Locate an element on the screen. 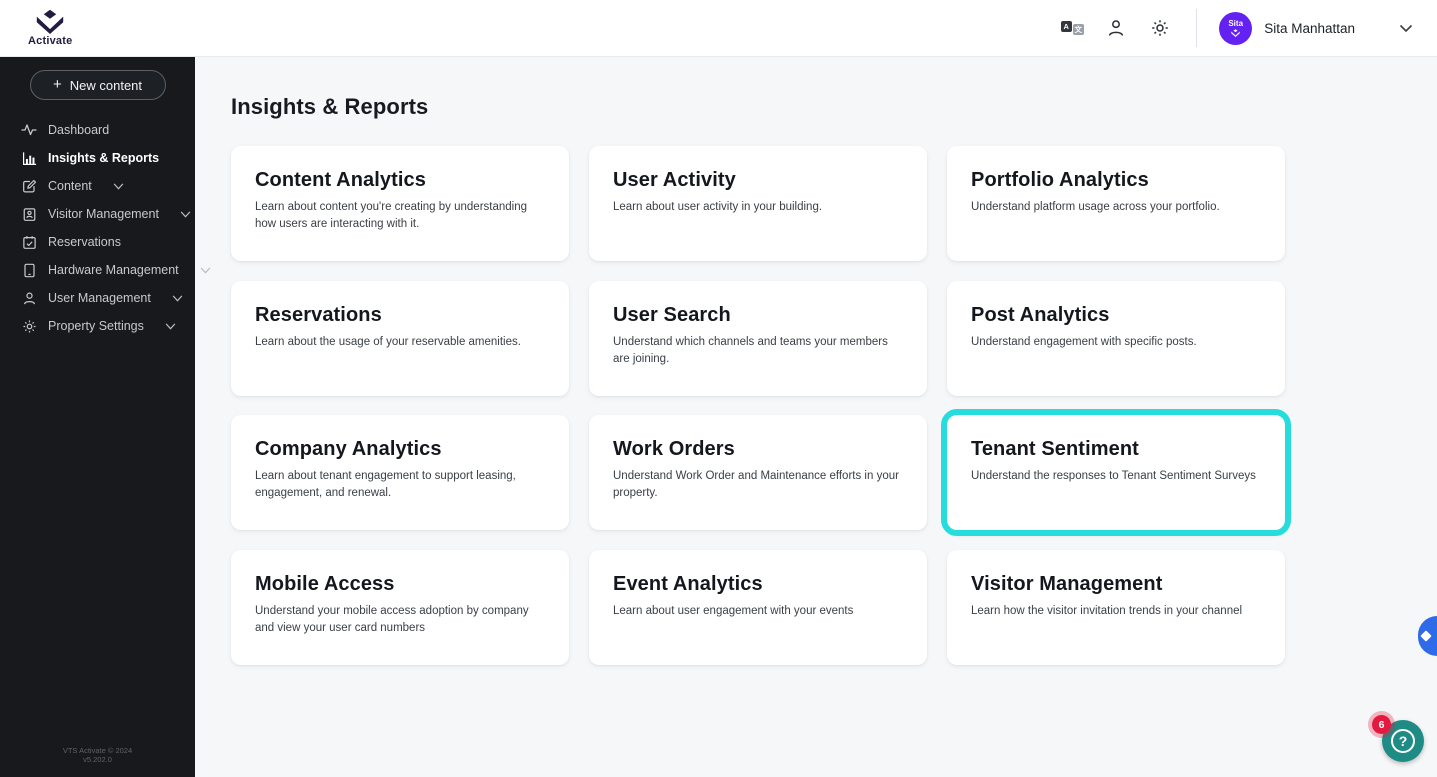 Image resolution: width=1437 pixels, height=777 pixels. edit-icon is located at coordinates (29, 186).